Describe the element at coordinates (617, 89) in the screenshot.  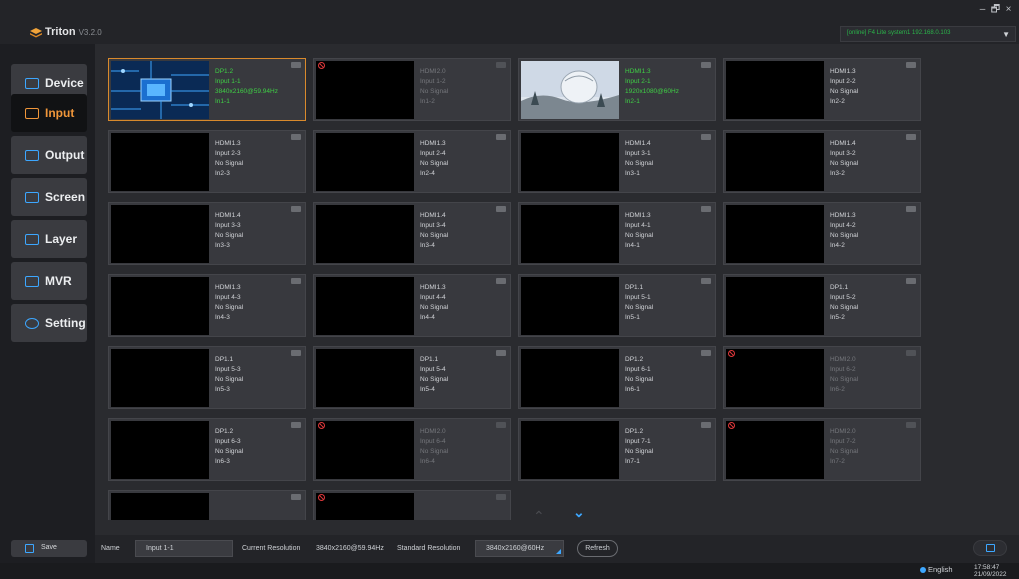
I see `input-card: HDMI1.3 Input 2-1 1920x1080@60Hz In2-1` at that location.